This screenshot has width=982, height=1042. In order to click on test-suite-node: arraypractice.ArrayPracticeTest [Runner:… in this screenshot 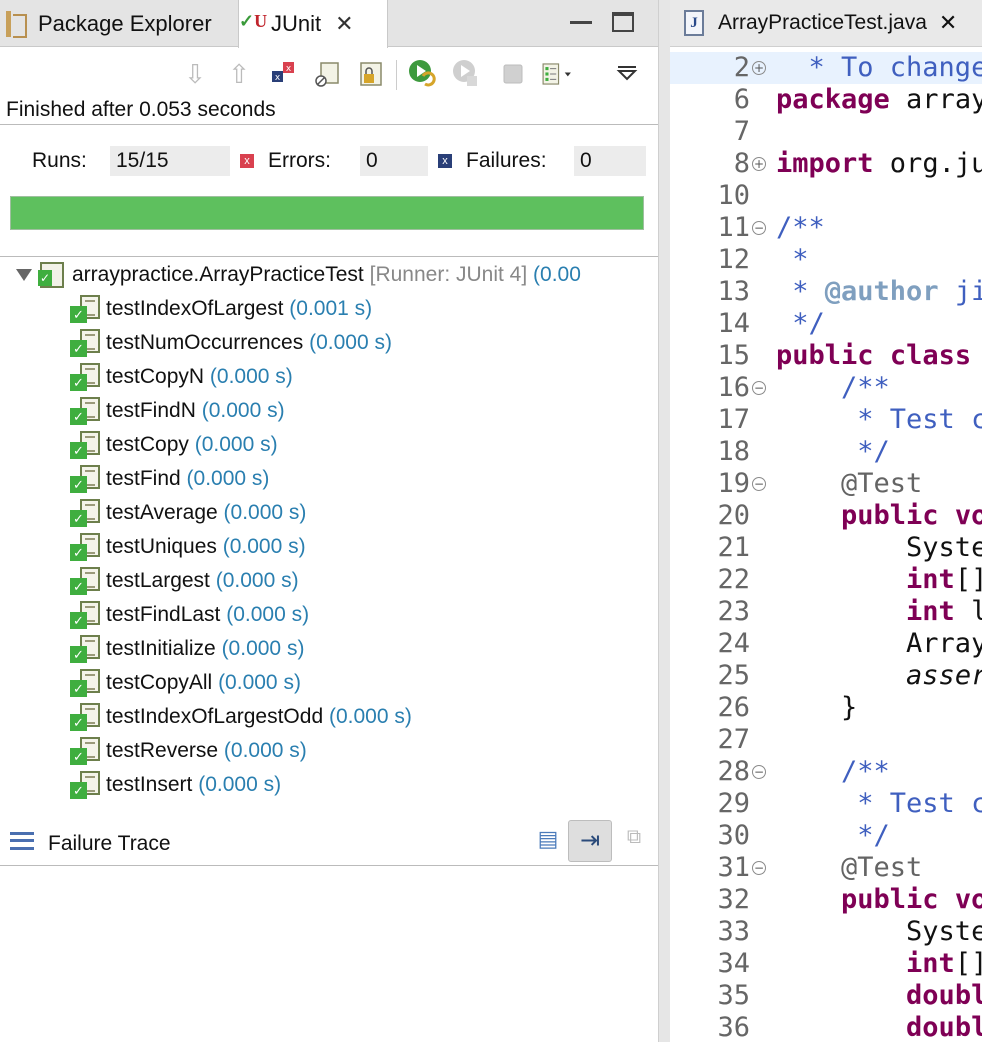, I will do `click(298, 275)`.